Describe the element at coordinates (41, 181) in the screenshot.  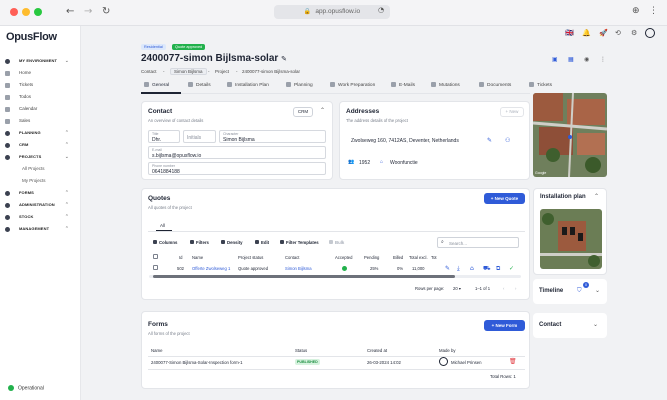
I see `sidebar-item-my-projects: My Projects` at that location.